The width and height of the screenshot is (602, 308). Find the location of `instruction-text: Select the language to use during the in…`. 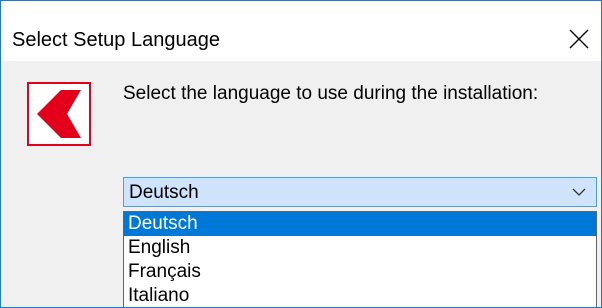

instruction-text: Select the language to use during the in… is located at coordinates (331, 93).